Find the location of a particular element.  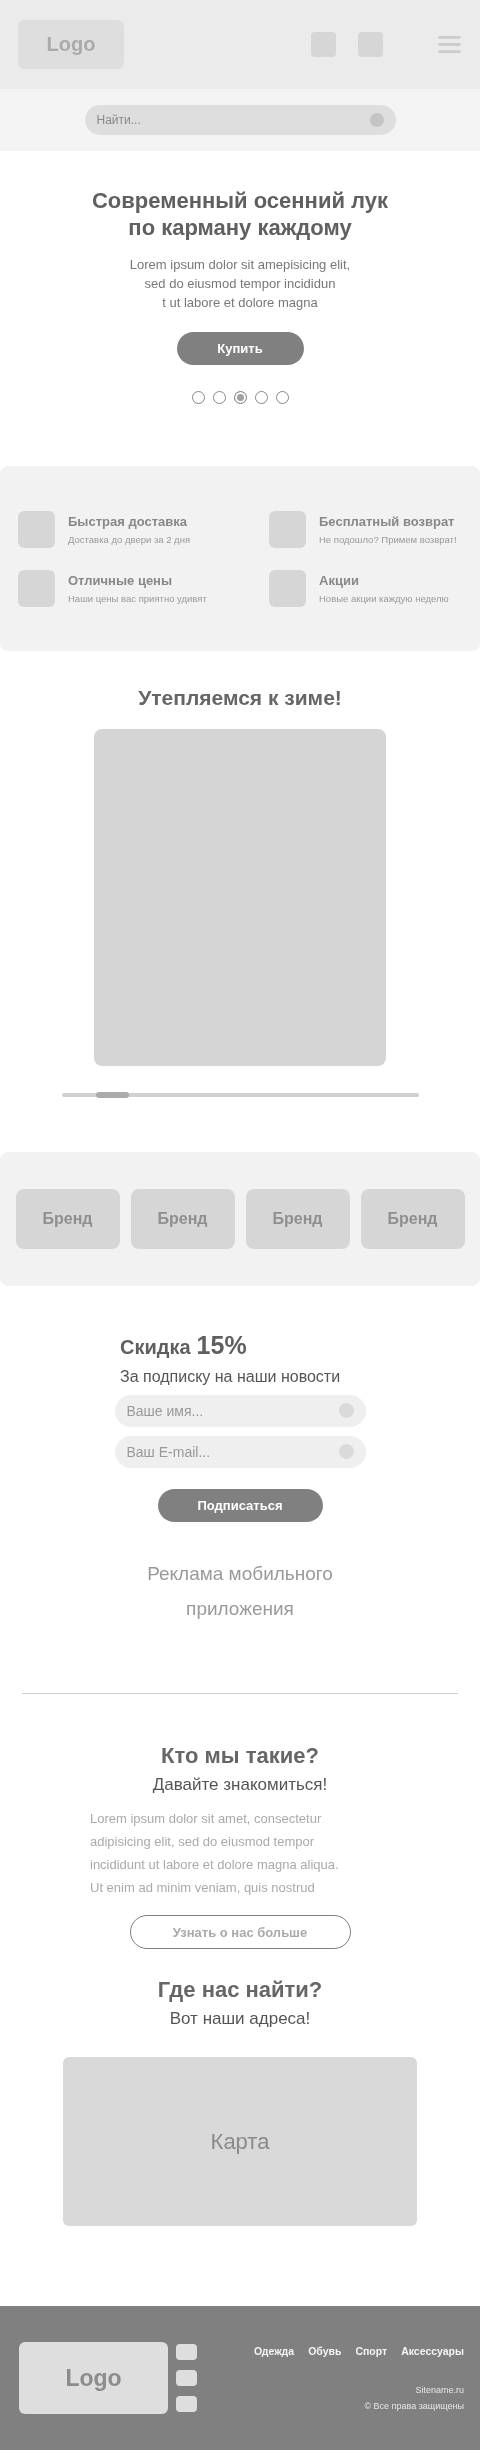

feature-text: Наши цены вас приятно удивят is located at coordinates (137, 598).